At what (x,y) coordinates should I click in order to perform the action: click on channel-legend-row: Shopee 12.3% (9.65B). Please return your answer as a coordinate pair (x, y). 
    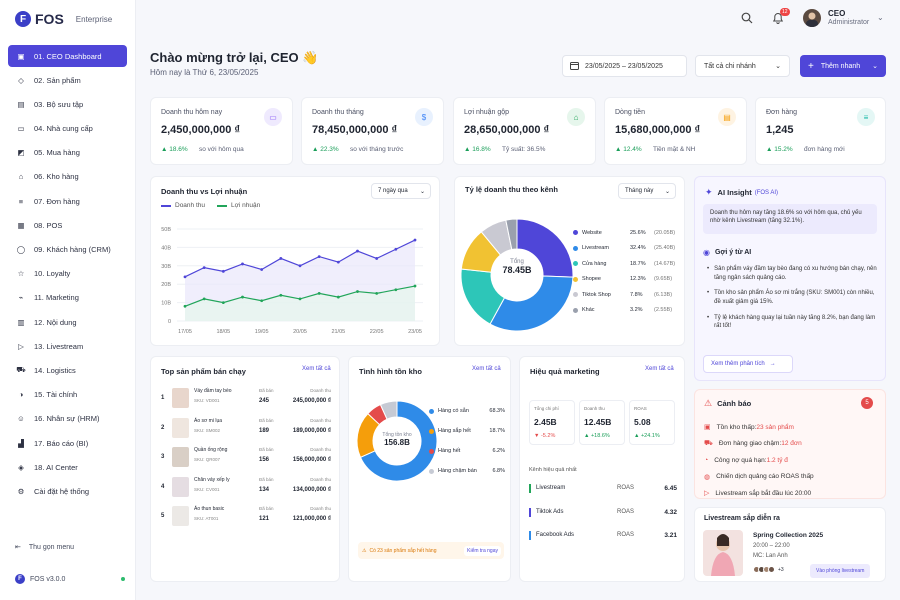
    Looking at the image, I should click on (627, 280).